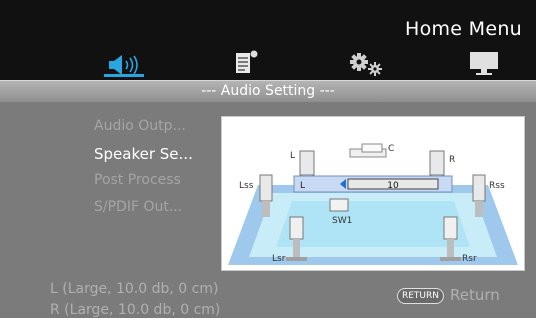 This screenshot has width=536, height=318. Describe the element at coordinates (393, 186) in the screenshot. I see `level-value: 10` at that location.